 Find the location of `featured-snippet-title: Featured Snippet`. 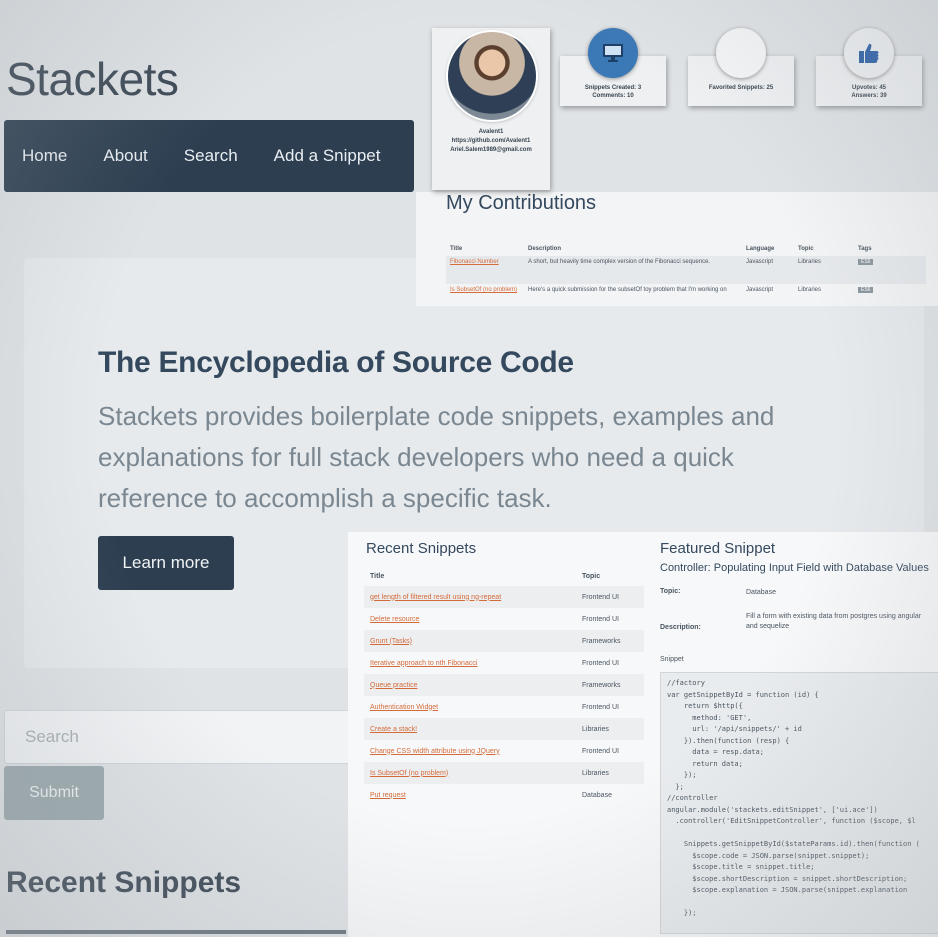

featured-snippet-title: Featured Snippet is located at coordinates (718, 548).